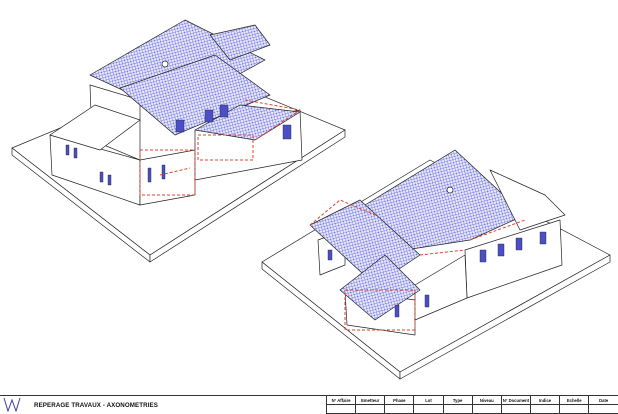  I want to click on val-indice, so click(544, 409).